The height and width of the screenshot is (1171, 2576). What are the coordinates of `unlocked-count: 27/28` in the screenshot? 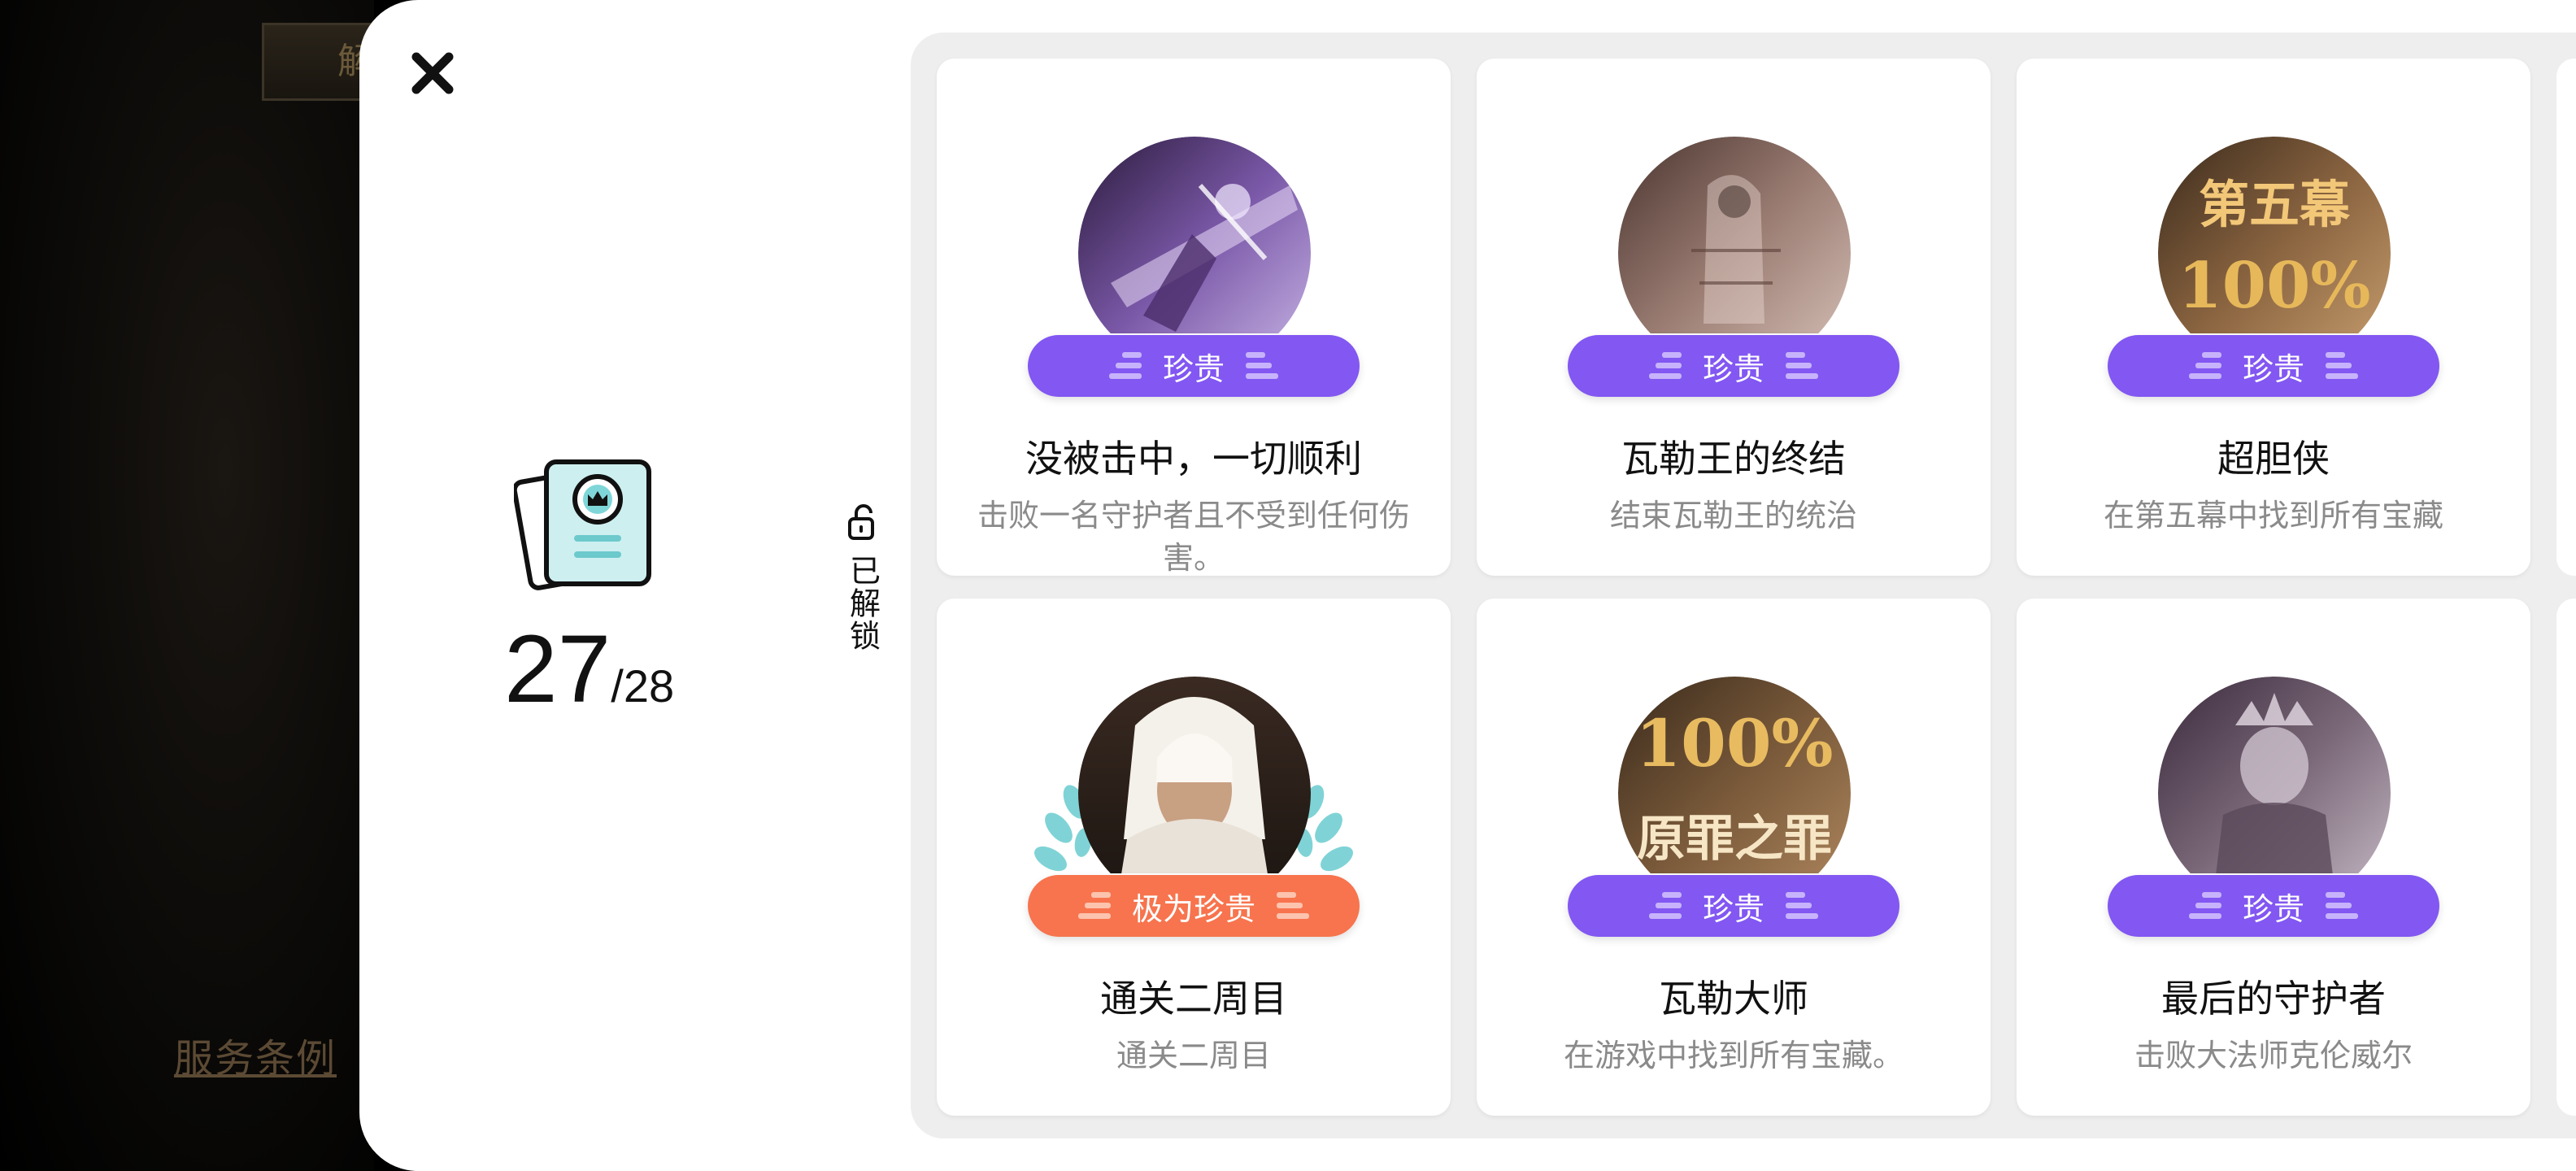 It's located at (589, 670).